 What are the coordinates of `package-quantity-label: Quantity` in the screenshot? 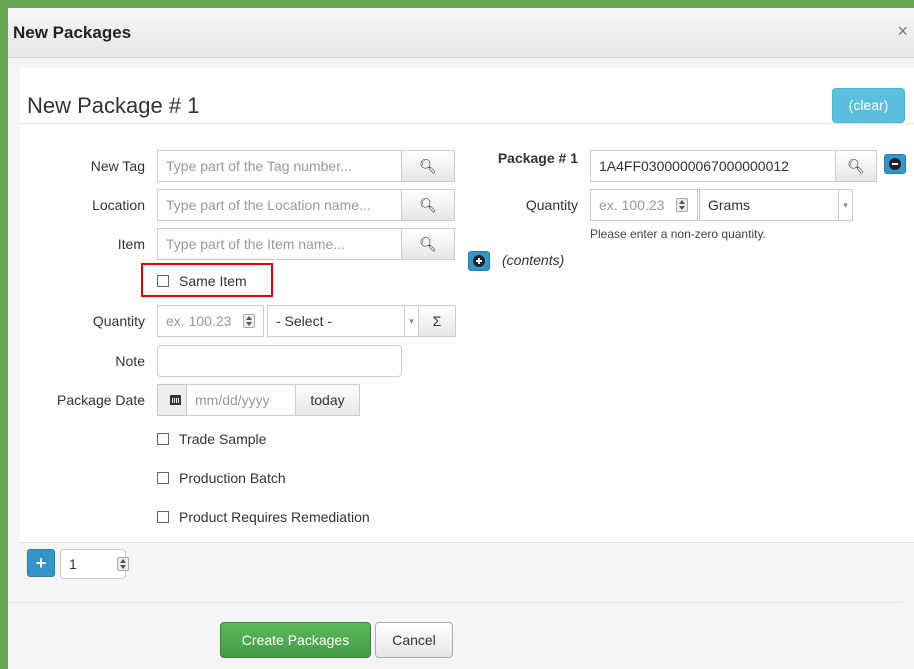 It's located at (551, 205).